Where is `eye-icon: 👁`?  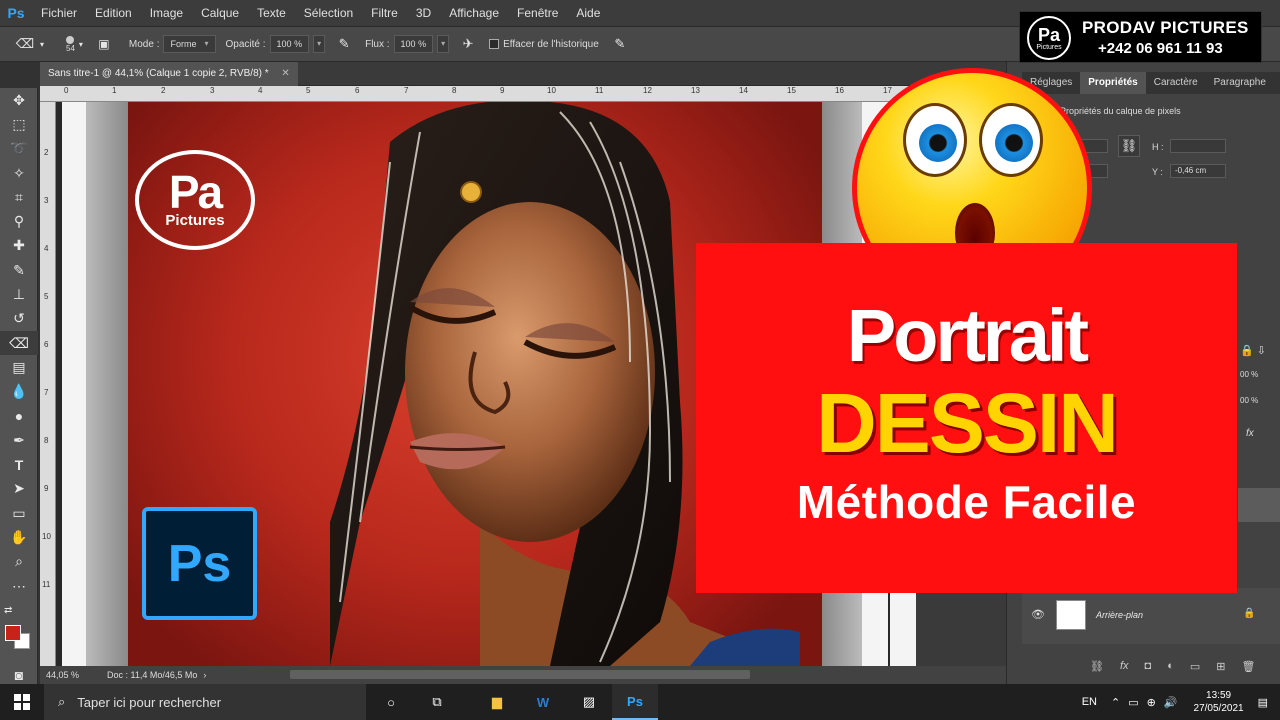
eye-icon: 👁 is located at coordinates (1038, 614).